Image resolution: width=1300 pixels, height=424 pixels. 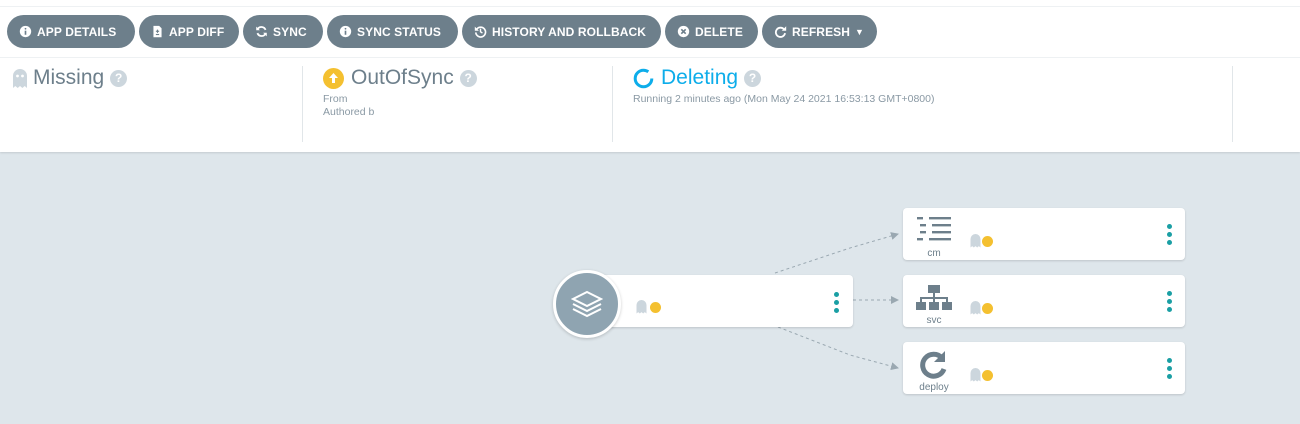 What do you see at coordinates (836, 253) in the screenshot?
I see `edge-to-cm` at bounding box center [836, 253].